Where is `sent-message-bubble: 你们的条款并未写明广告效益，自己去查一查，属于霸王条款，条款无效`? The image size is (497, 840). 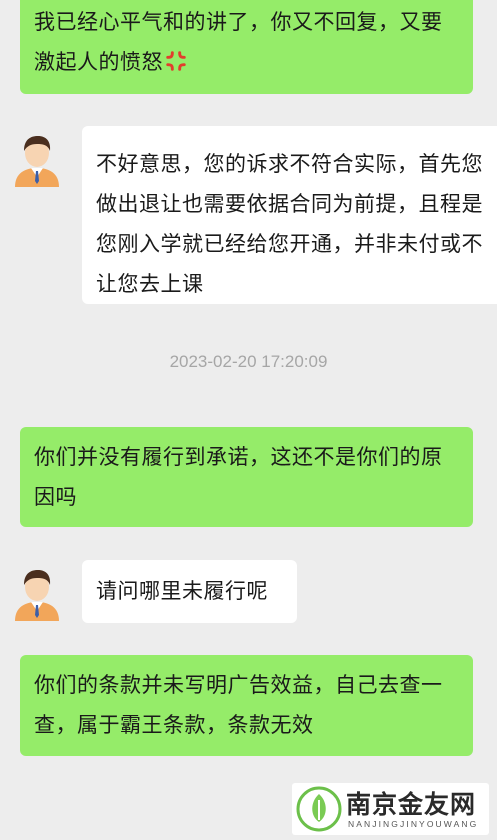
sent-message-bubble: 你们的条款并未写明广告效益，自己去查一查，属于霸王条款，条款无效 is located at coordinates (246, 705).